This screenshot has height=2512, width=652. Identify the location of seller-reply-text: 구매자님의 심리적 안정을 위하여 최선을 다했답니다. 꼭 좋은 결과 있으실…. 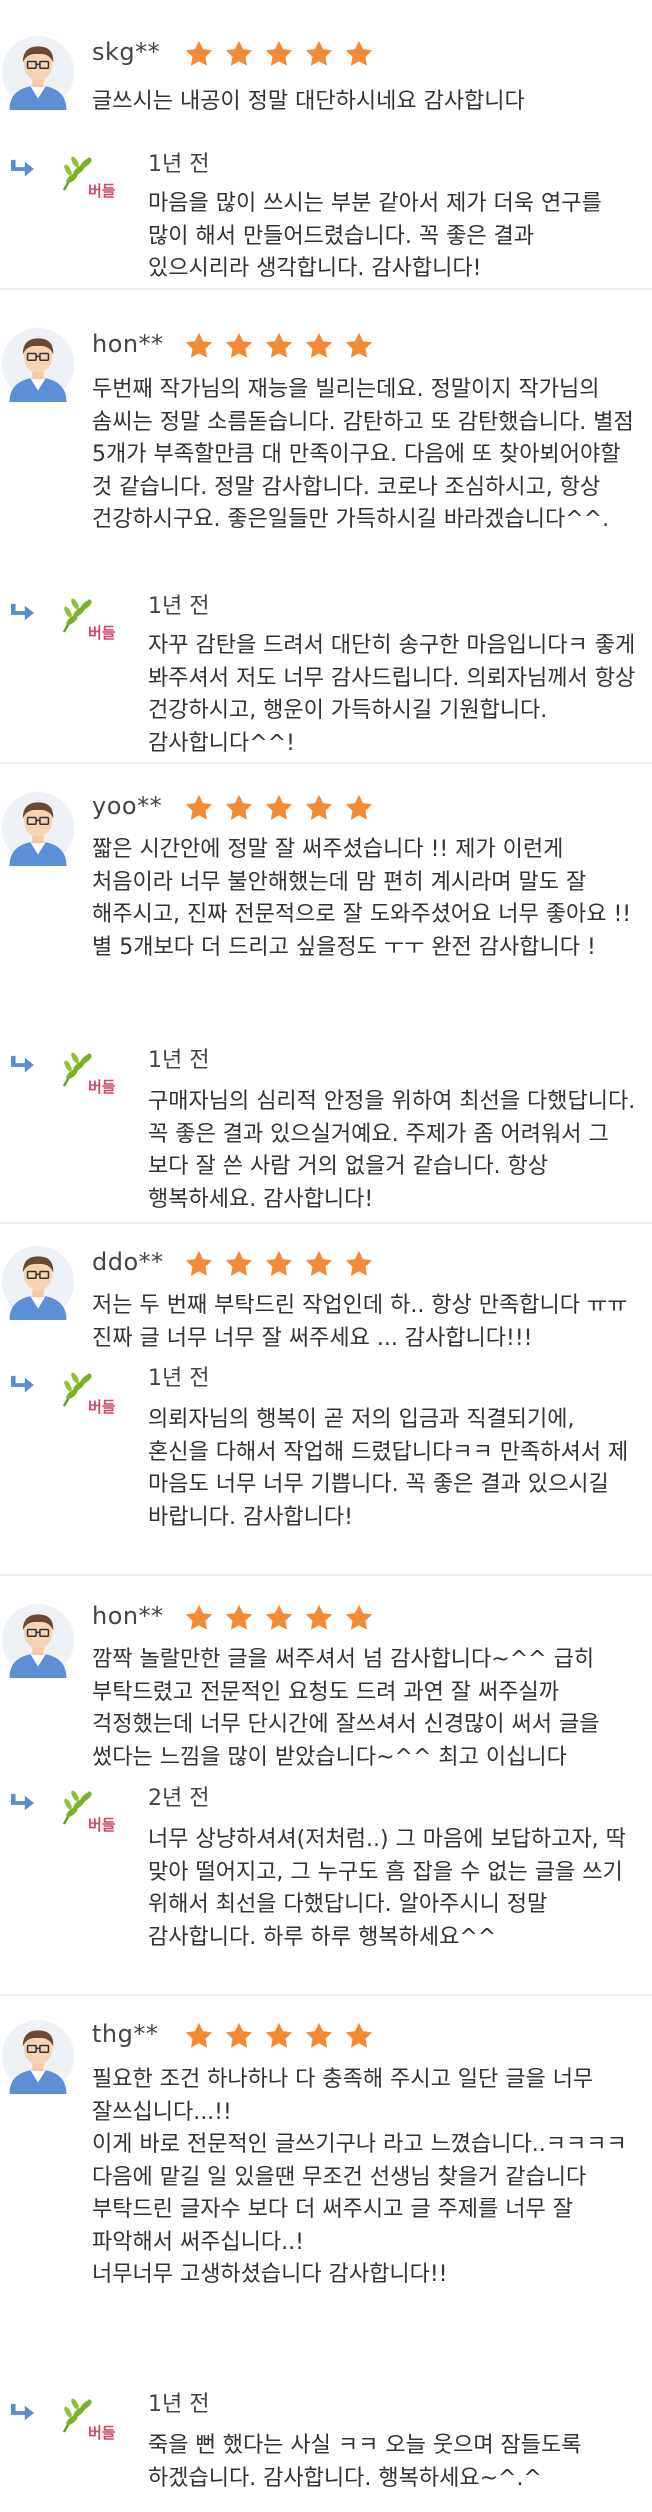
(395, 1150).